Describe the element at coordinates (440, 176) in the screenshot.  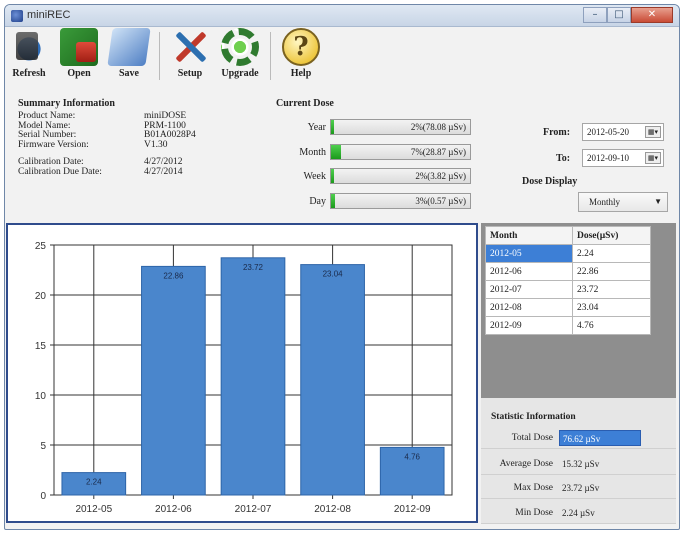
I see `dose-value: 2%(3.82 µSv)` at that location.